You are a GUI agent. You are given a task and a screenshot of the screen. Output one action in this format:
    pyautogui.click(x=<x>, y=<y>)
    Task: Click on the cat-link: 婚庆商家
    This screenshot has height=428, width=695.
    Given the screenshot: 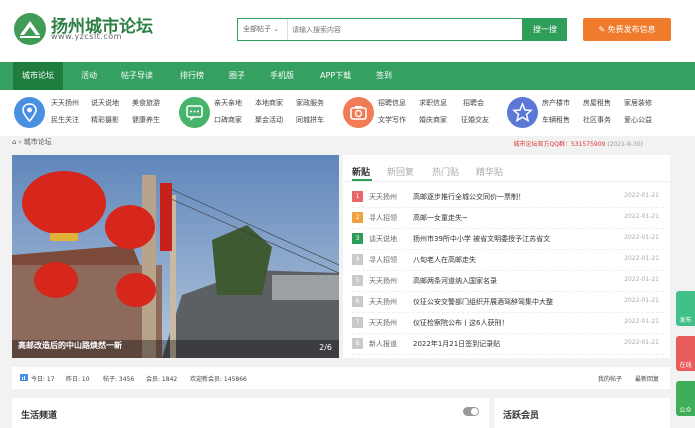 What is the action you would take?
    pyautogui.click(x=433, y=120)
    